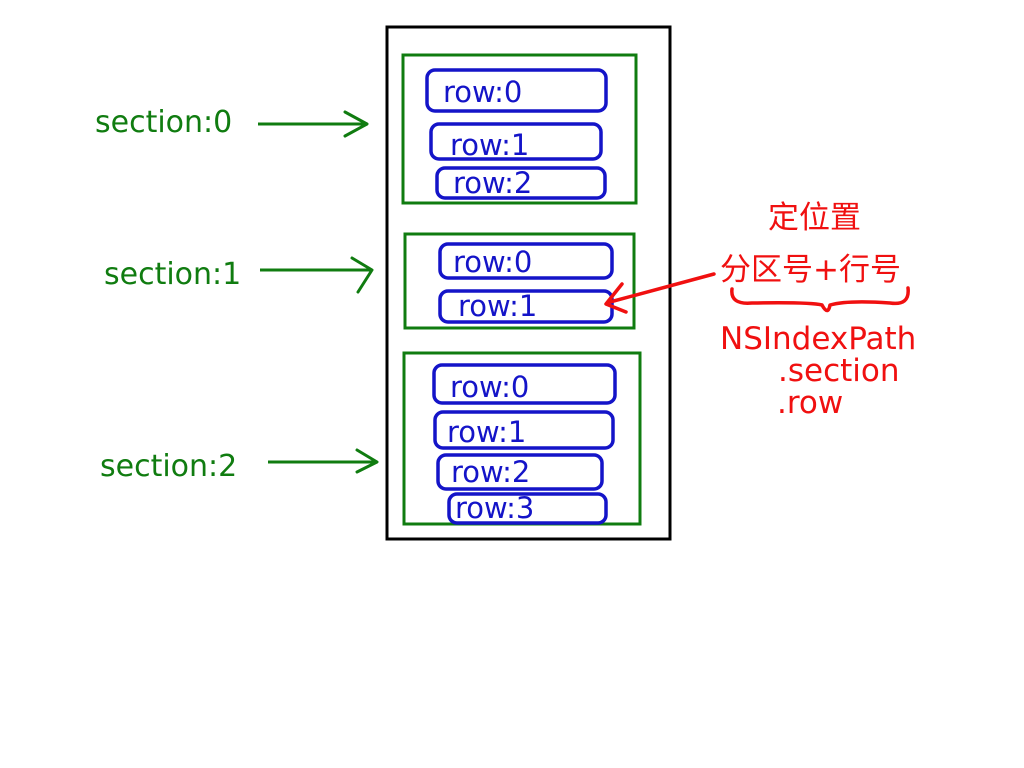 The image size is (1024, 768). Describe the element at coordinates (482, 92) in the screenshot. I see `section-0-row-0-label: row:0` at that location.